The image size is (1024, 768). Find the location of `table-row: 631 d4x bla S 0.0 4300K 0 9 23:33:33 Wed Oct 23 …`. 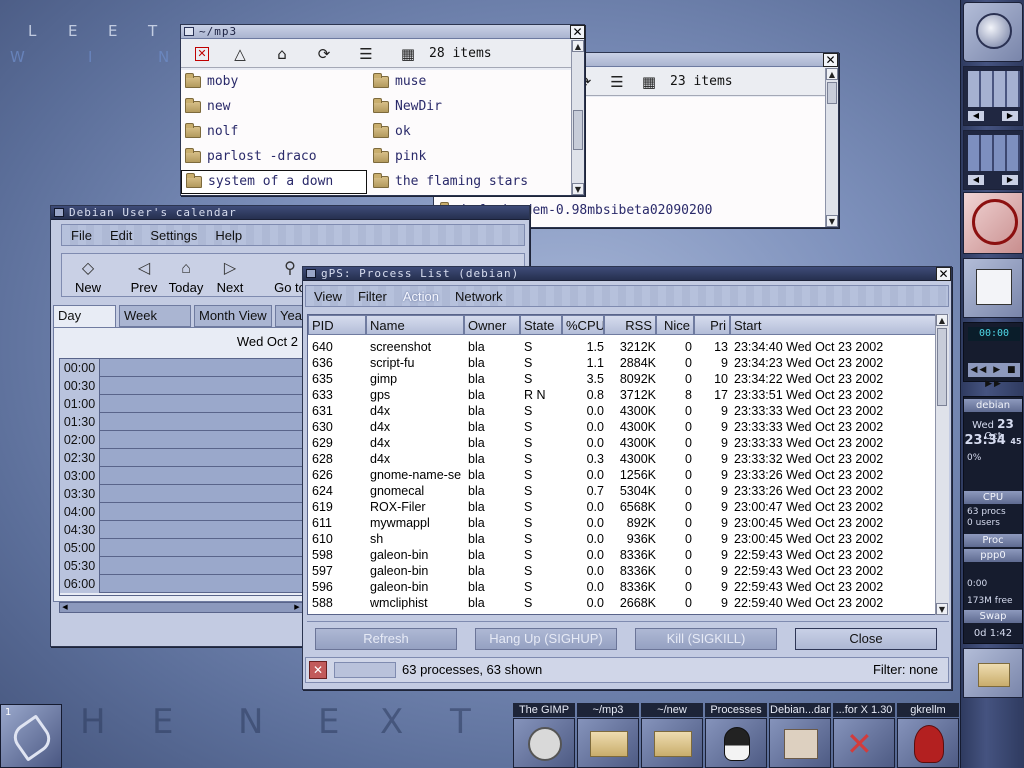

table-row: 631 d4x bla S 0.0 4300K 0 9 23:33:33 Wed Oct 23 … is located at coordinates (622, 411).